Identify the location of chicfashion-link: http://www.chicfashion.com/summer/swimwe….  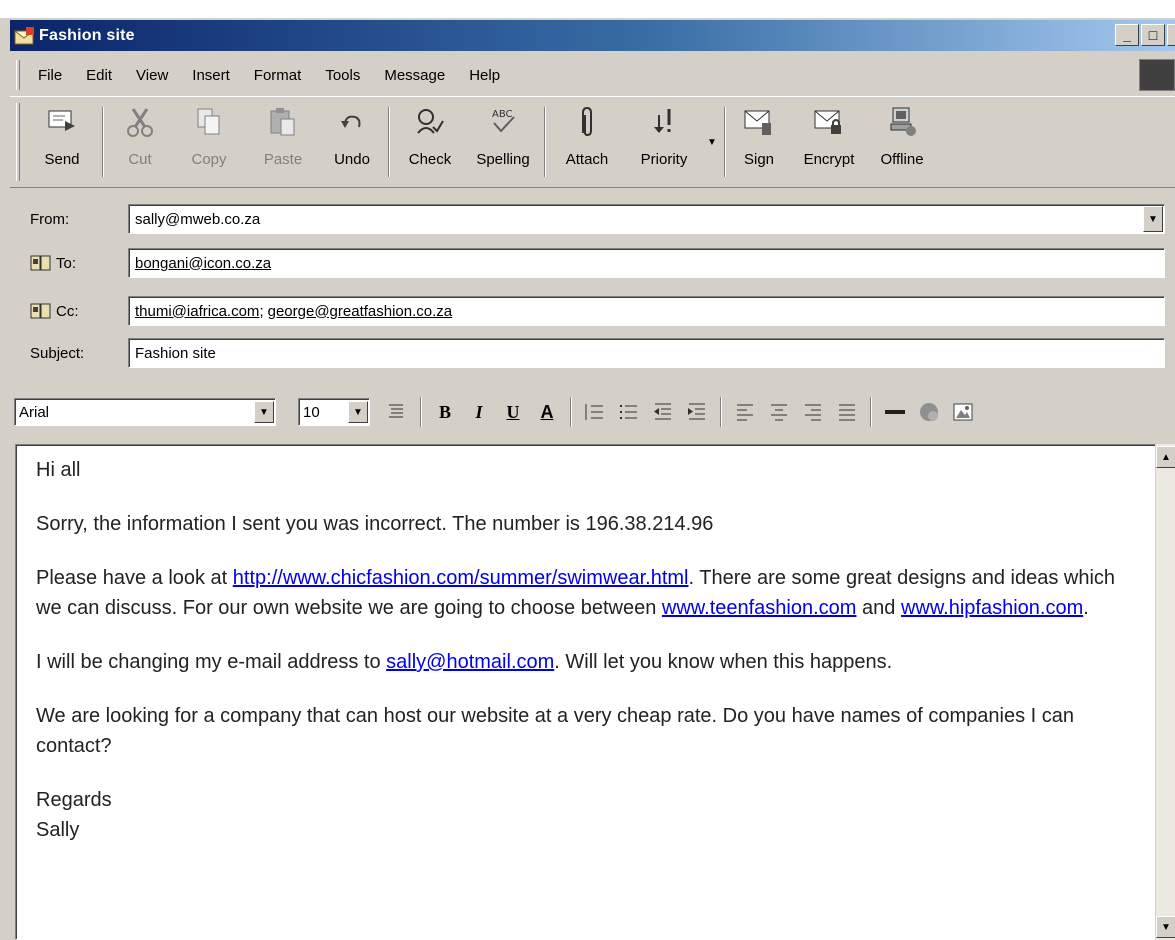
(461, 578).